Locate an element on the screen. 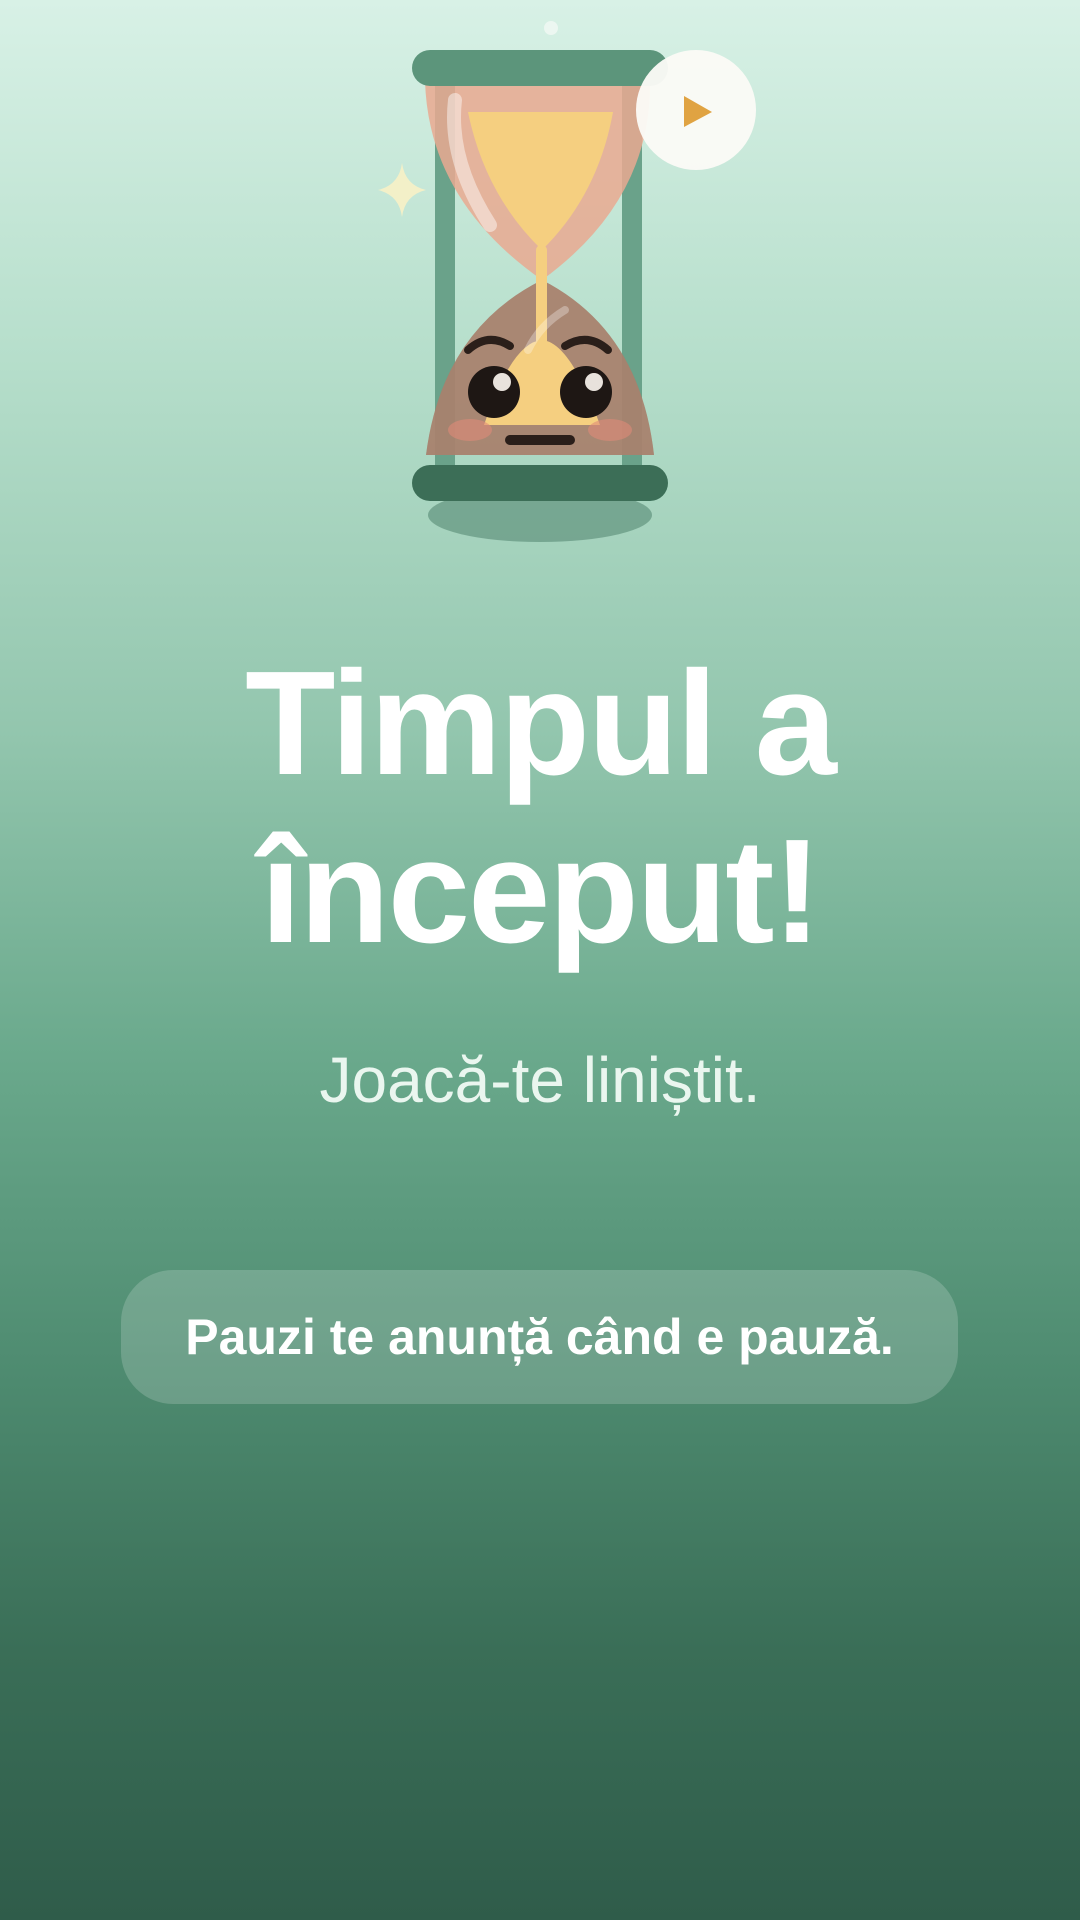 The width and height of the screenshot is (1080, 1920). sparkle-icon is located at coordinates (402, 190).